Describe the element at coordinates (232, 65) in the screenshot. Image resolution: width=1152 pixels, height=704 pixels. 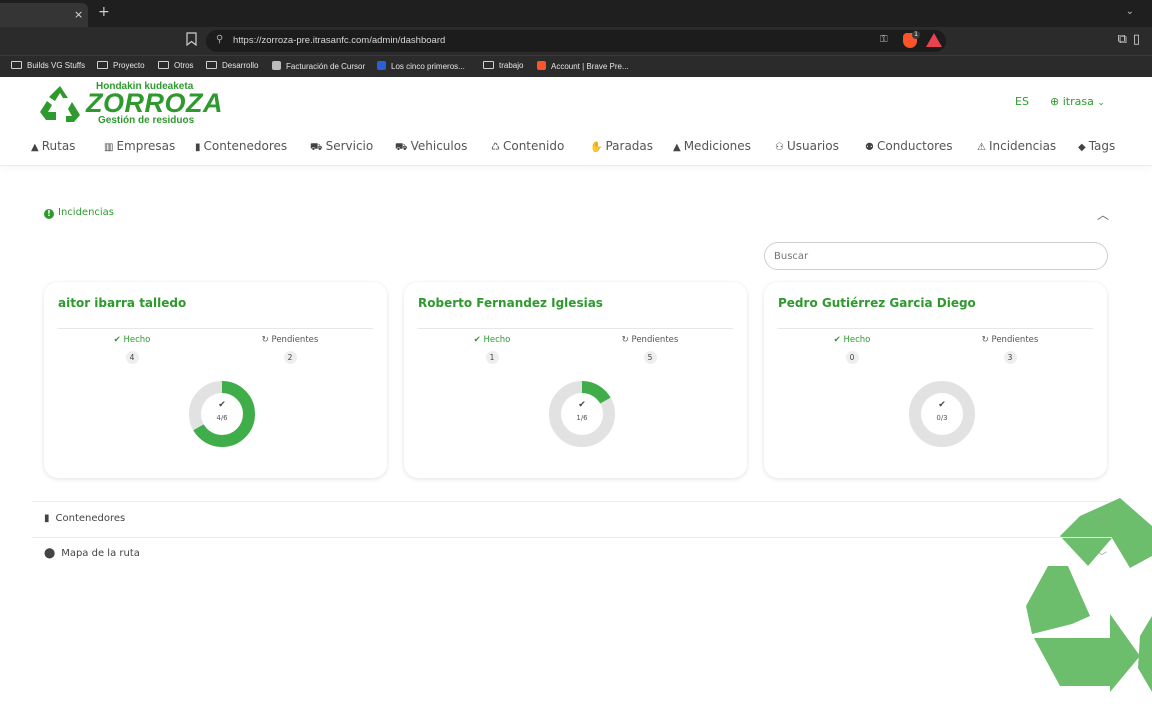
I see `bookmark-desarrollo: Desarrollo` at that location.